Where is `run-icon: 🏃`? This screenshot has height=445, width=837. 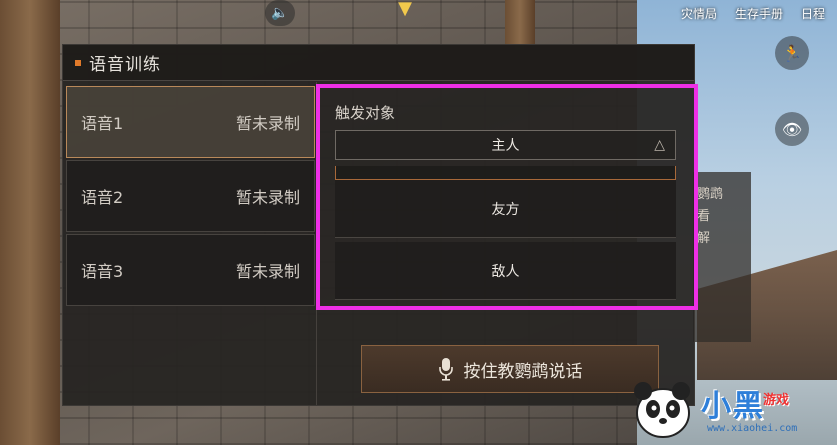
run-icon: 🏃 is located at coordinates (792, 53).